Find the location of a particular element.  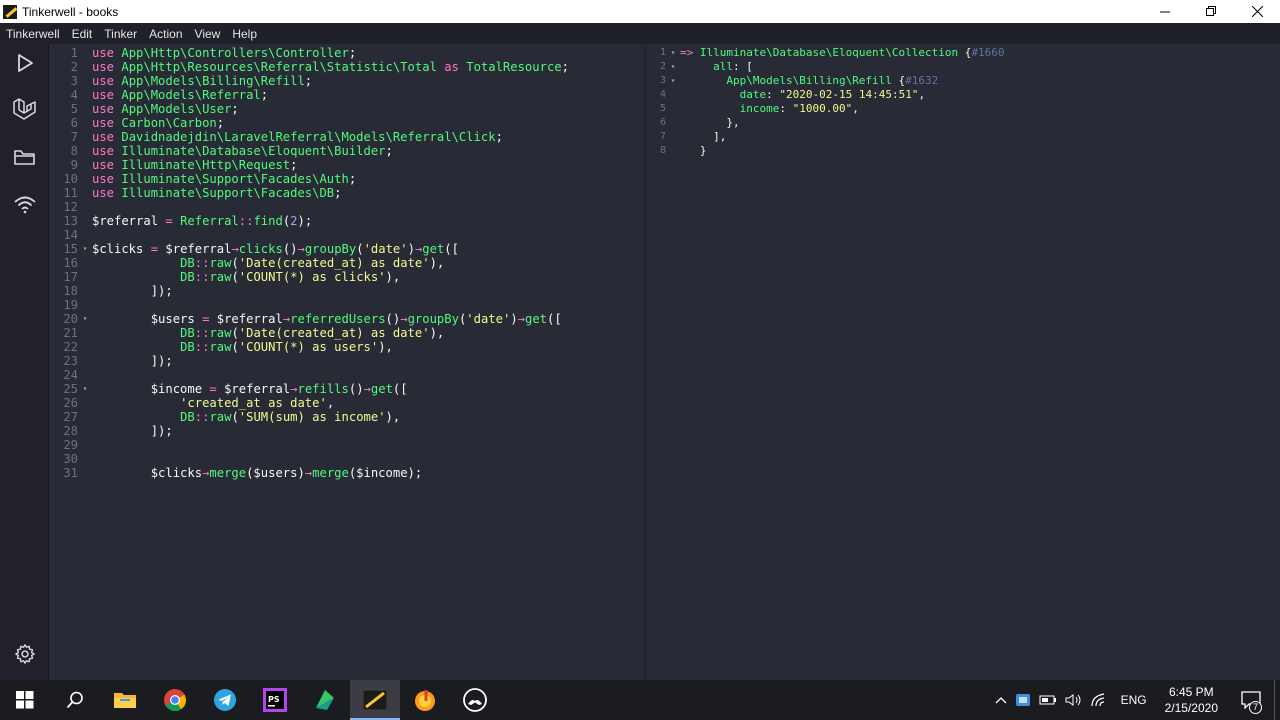

editor-line: 23 ]); is located at coordinates (309, 361).